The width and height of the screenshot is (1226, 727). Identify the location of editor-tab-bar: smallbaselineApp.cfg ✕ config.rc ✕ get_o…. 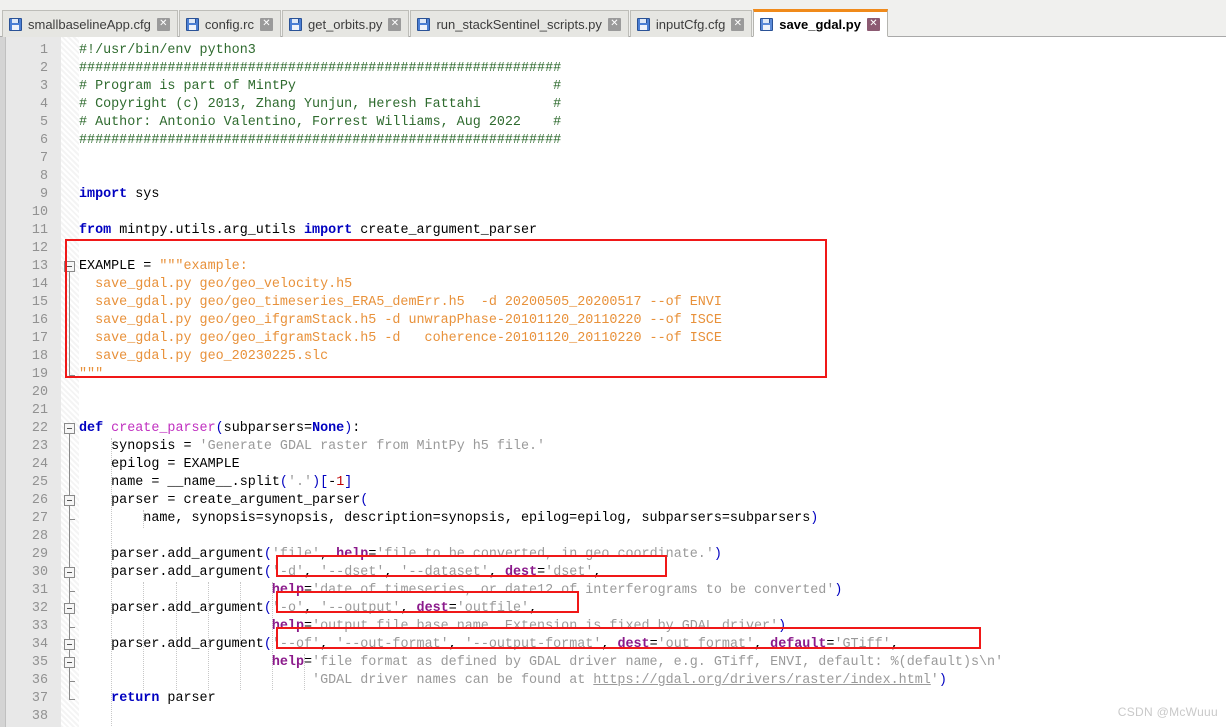
(613, 18).